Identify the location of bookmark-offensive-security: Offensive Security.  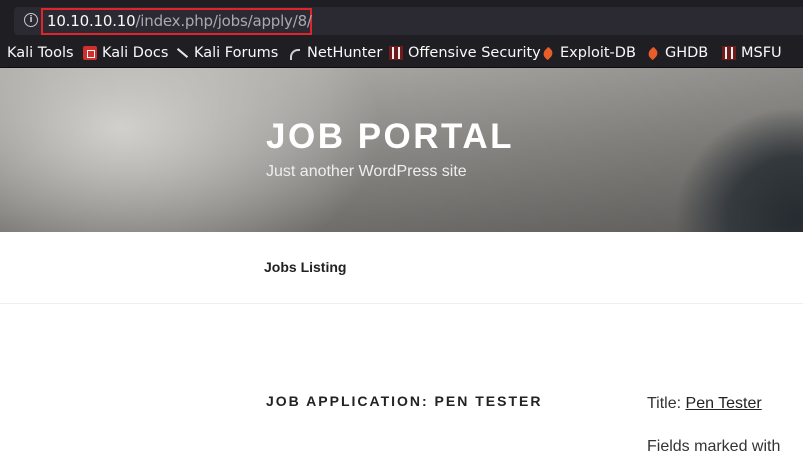
(465, 53).